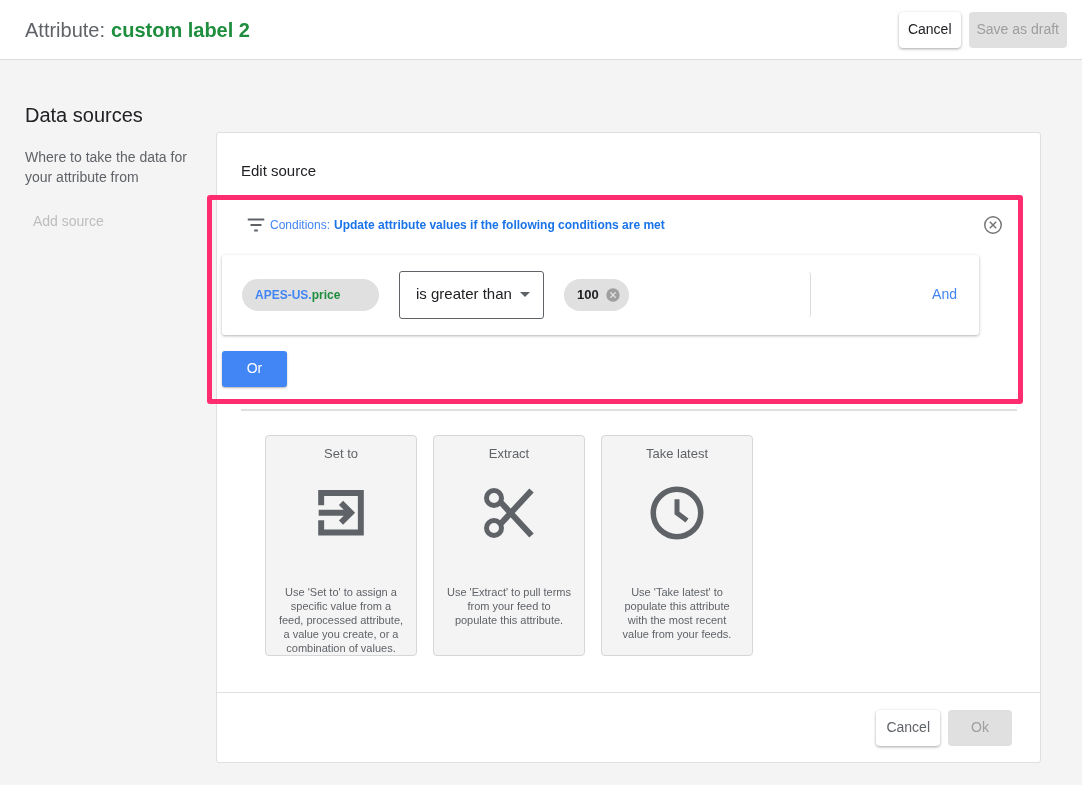 This screenshot has height=785, width=1082. What do you see at coordinates (279, 171) in the screenshot?
I see `editor-title: Edit source` at bounding box center [279, 171].